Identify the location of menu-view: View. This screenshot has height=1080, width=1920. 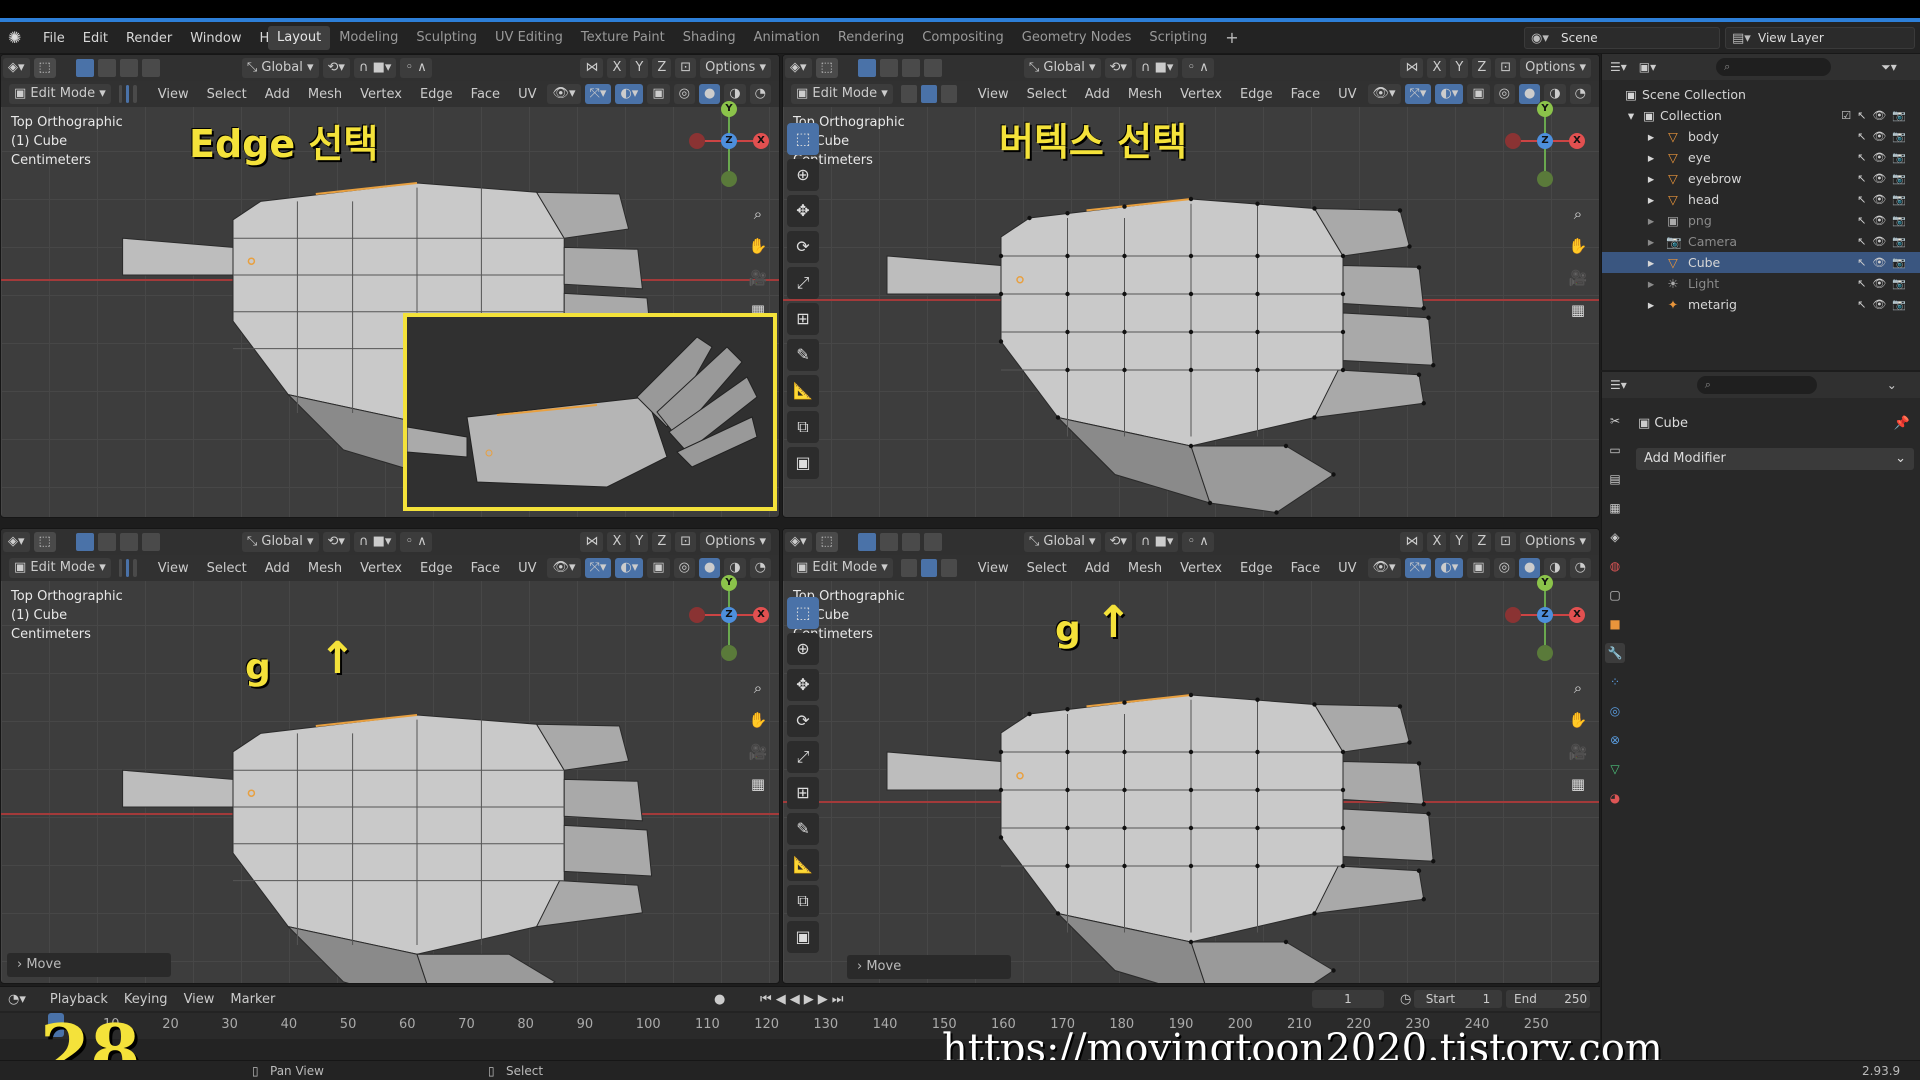
(993, 568).